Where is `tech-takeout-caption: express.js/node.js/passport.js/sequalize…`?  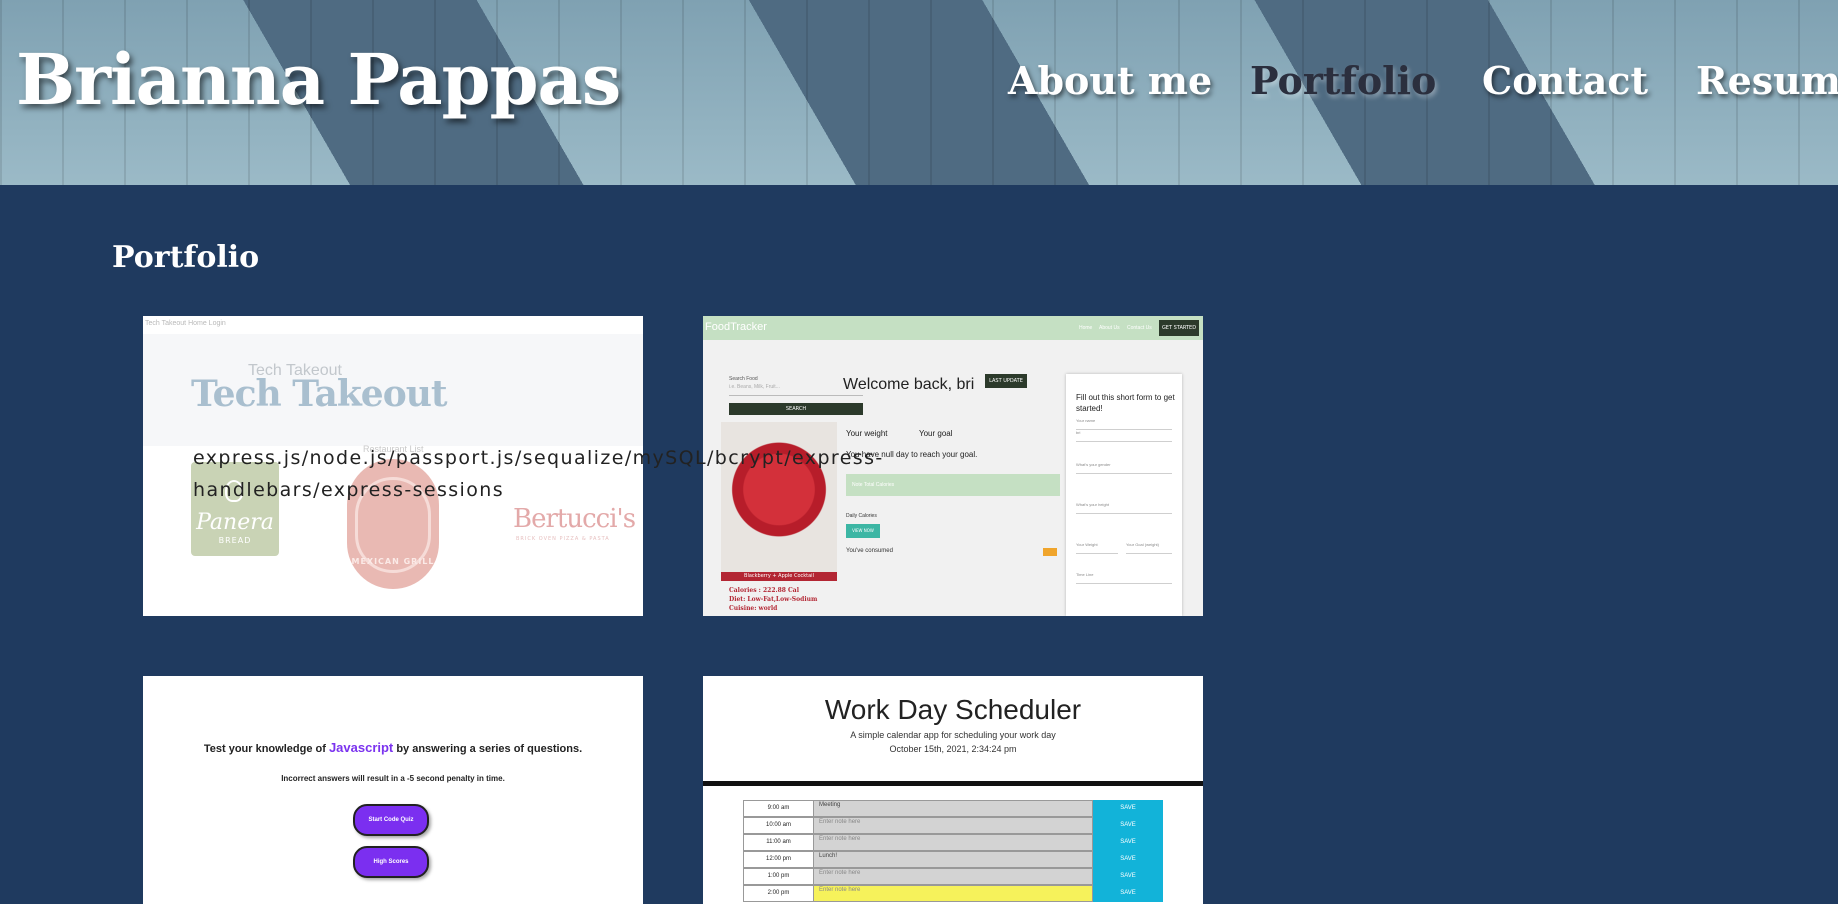
tech-takeout-caption: express.js/node.js/passport.js/sequalize… is located at coordinates (538, 474).